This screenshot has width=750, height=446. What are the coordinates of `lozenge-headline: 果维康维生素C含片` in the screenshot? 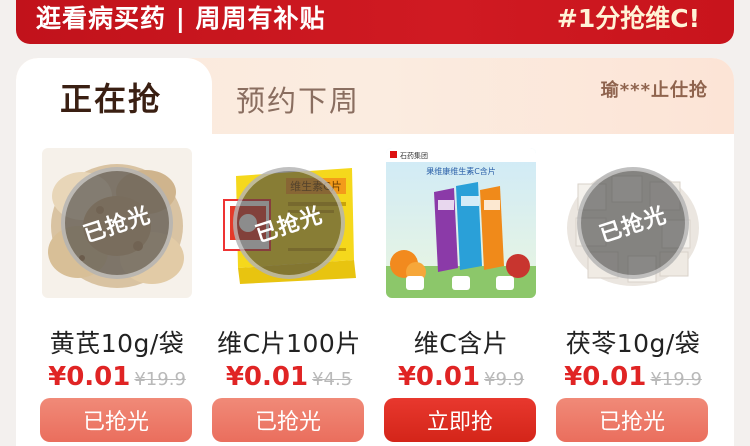 It's located at (461, 171).